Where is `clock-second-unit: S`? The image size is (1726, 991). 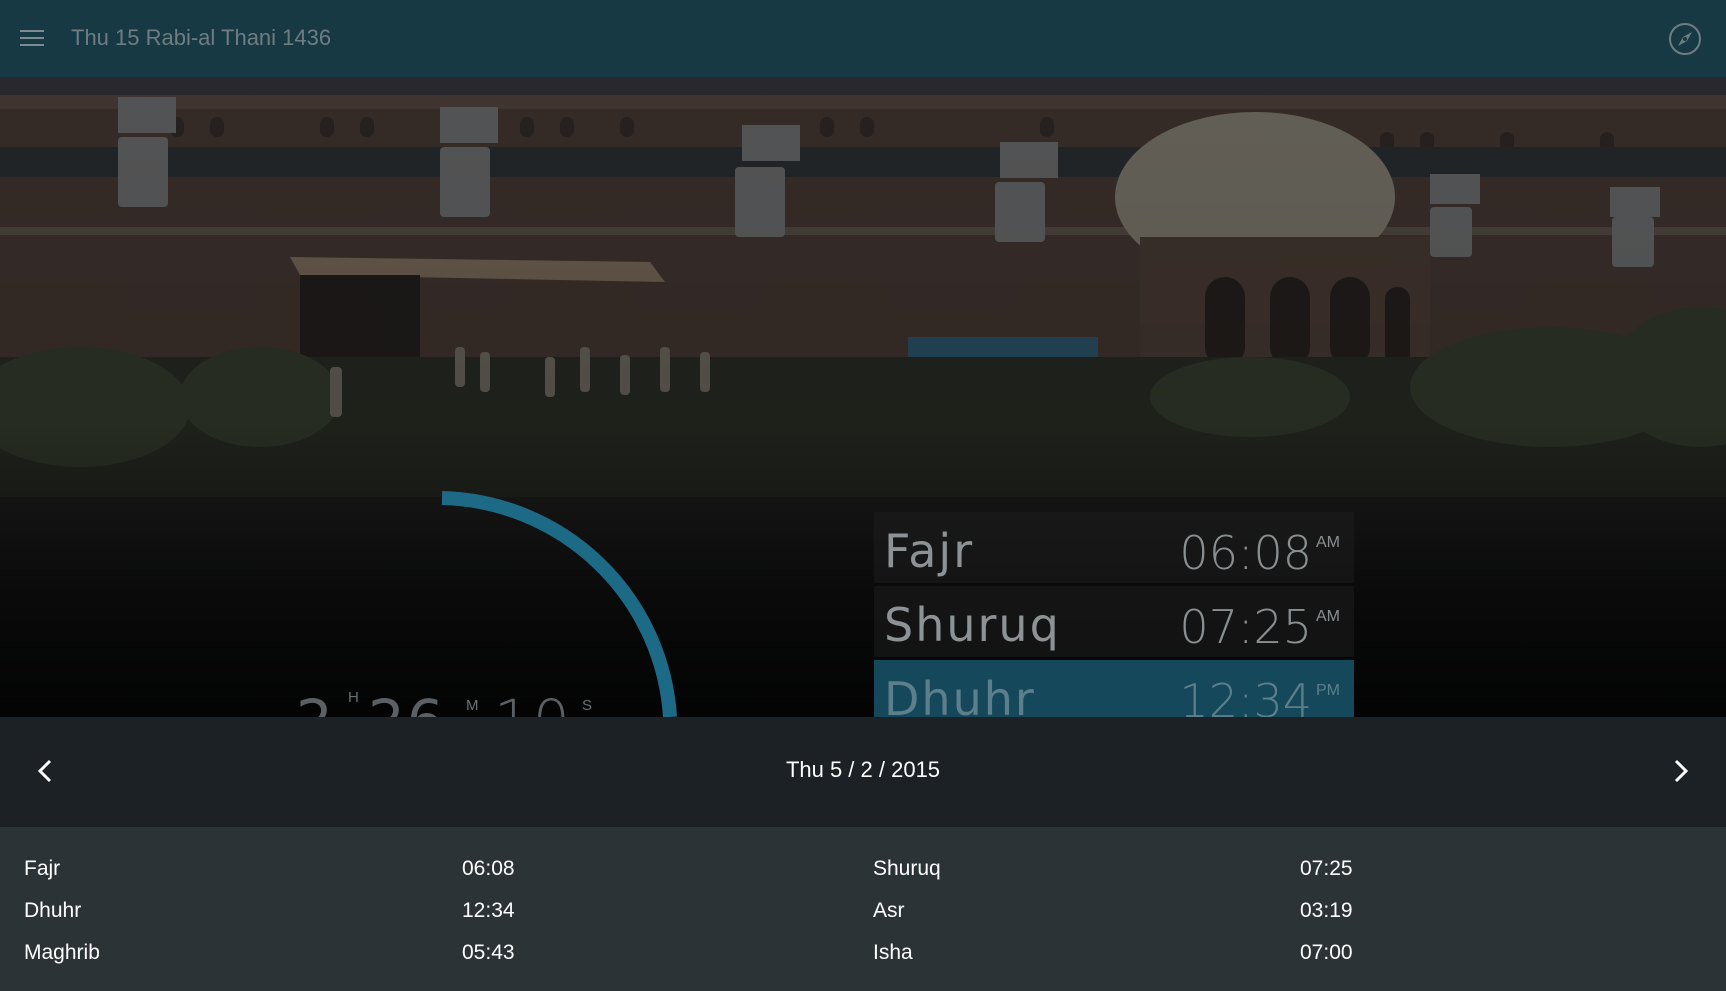 clock-second-unit: S is located at coordinates (587, 705).